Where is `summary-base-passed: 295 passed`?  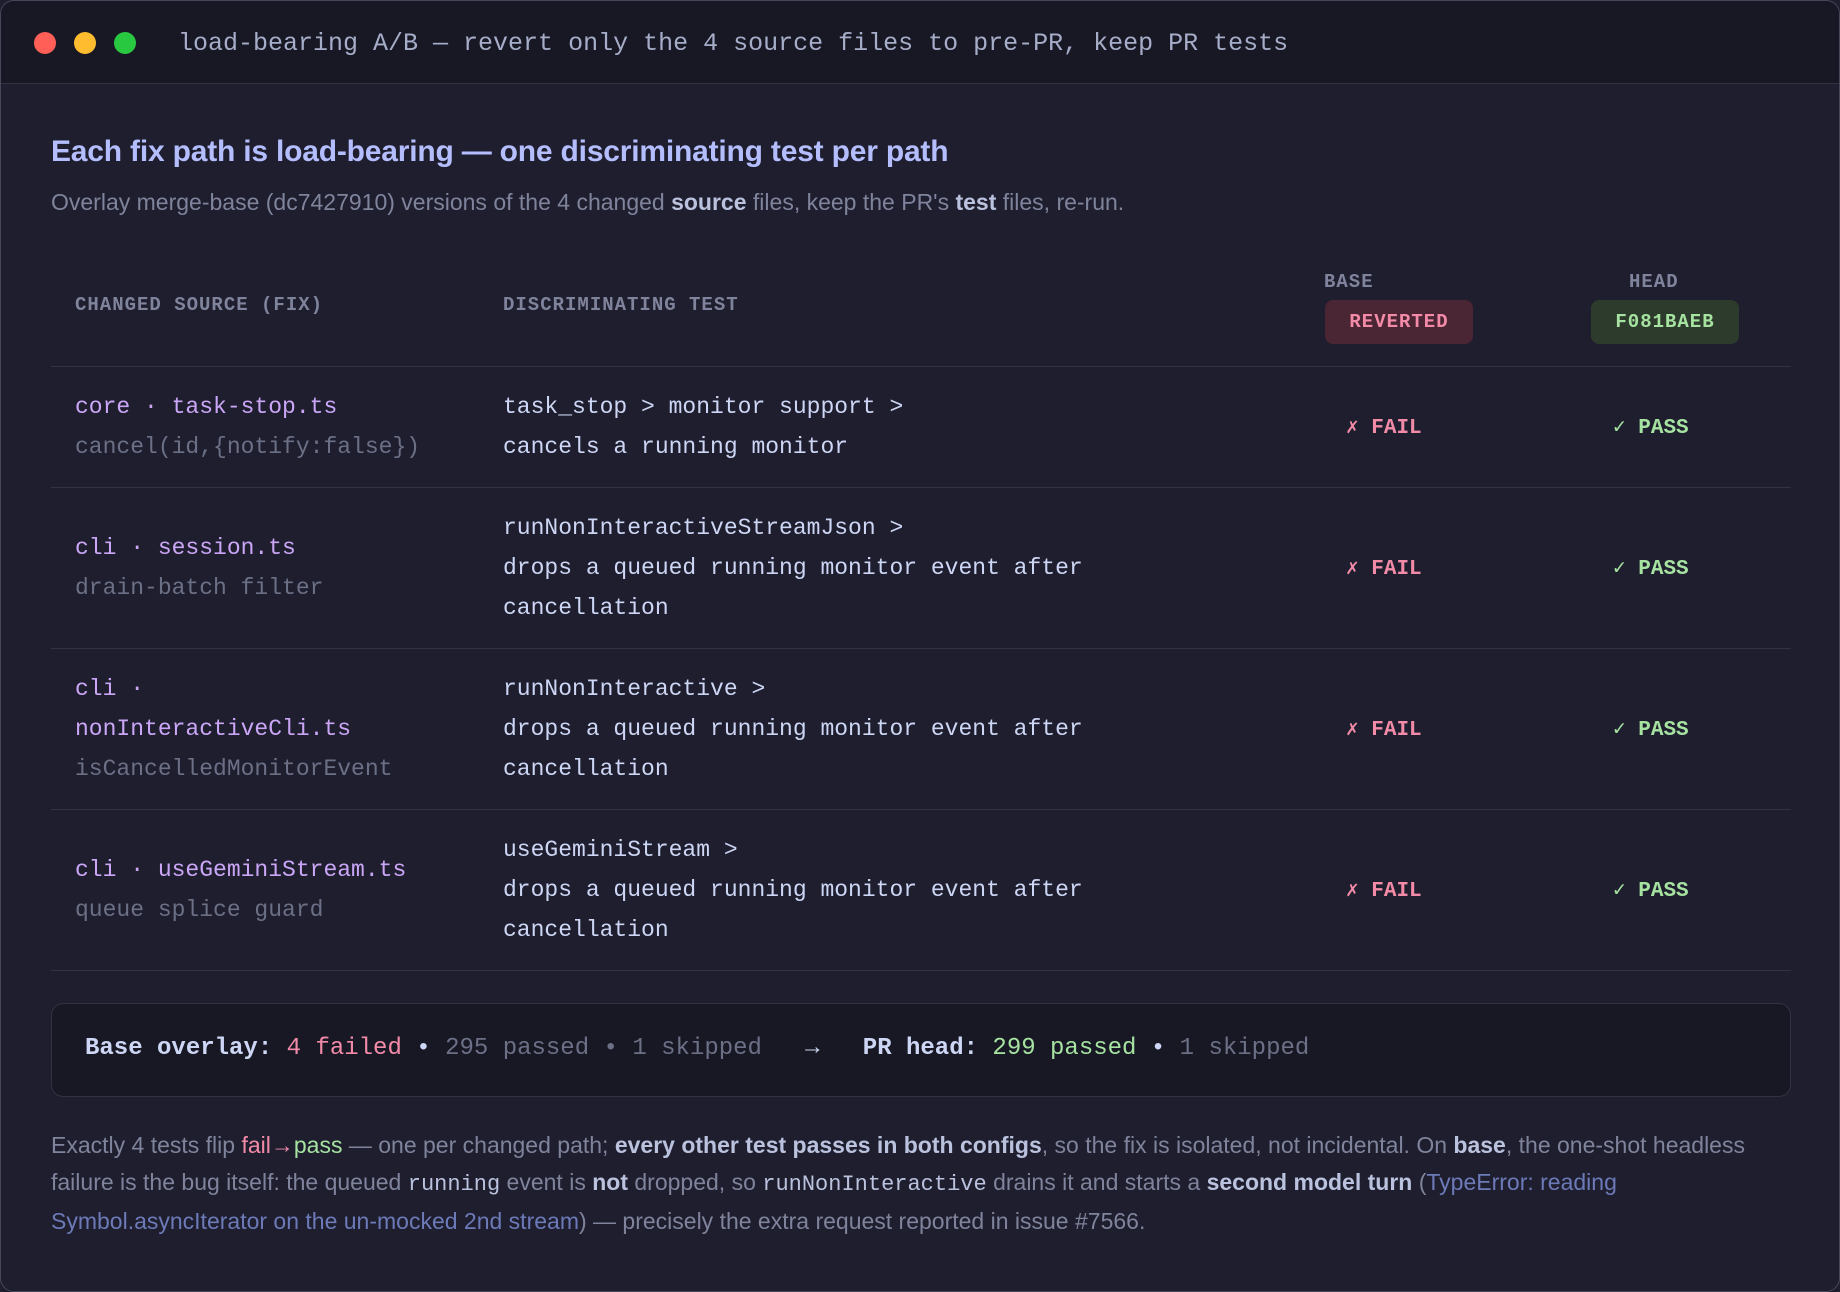
summary-base-passed: 295 passed is located at coordinates (517, 1048).